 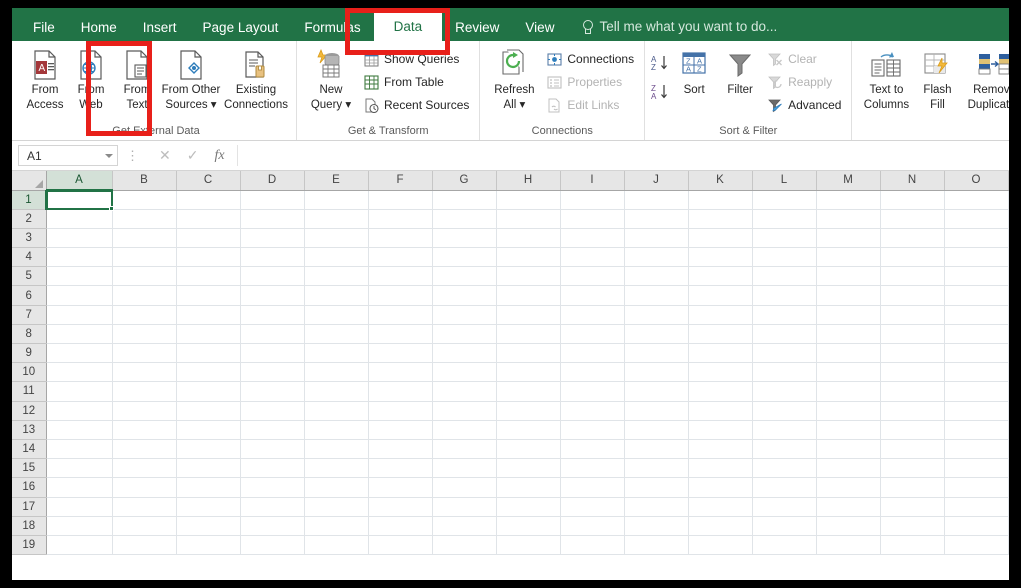 I want to click on cell-K6, so click(x=720, y=295).